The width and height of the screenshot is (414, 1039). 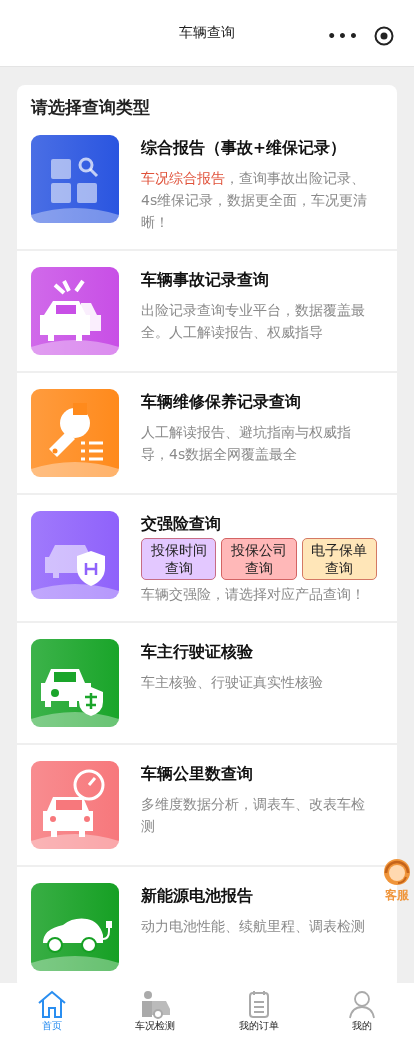 What do you see at coordinates (362, 1011) in the screenshot?
I see `tab-item: 我的` at bounding box center [362, 1011].